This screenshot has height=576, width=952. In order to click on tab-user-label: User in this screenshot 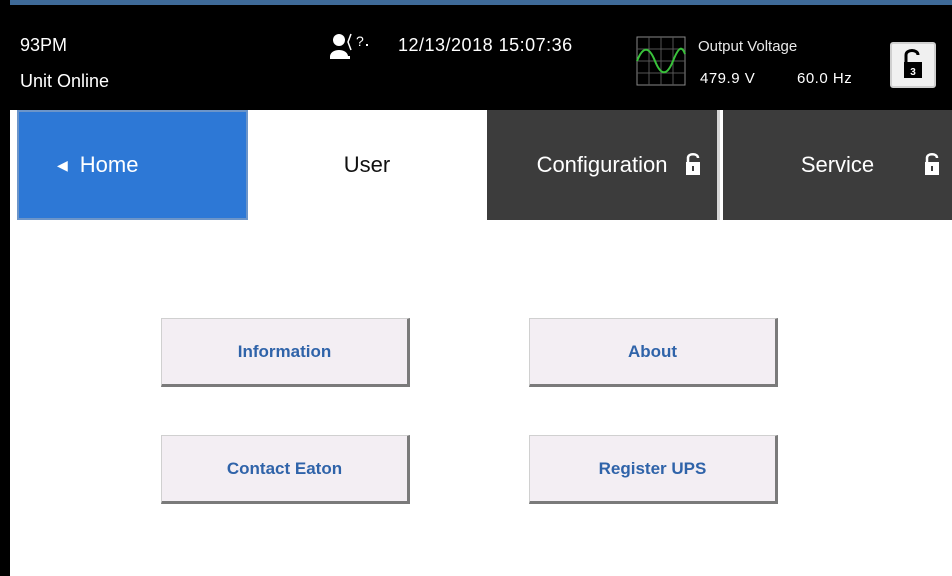, I will do `click(367, 164)`.